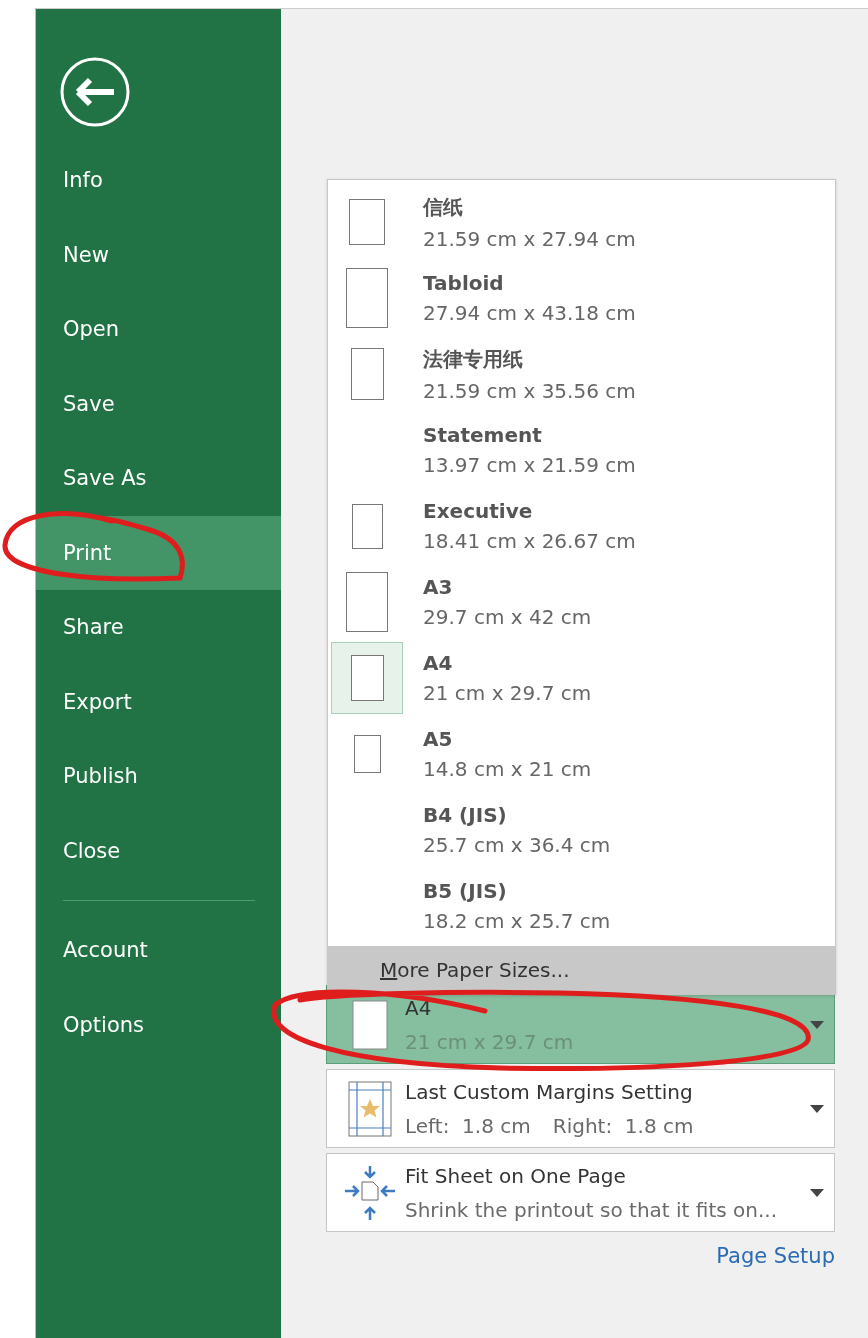  Describe the element at coordinates (158, 776) in the screenshot. I see `menu-item: Publish` at that location.